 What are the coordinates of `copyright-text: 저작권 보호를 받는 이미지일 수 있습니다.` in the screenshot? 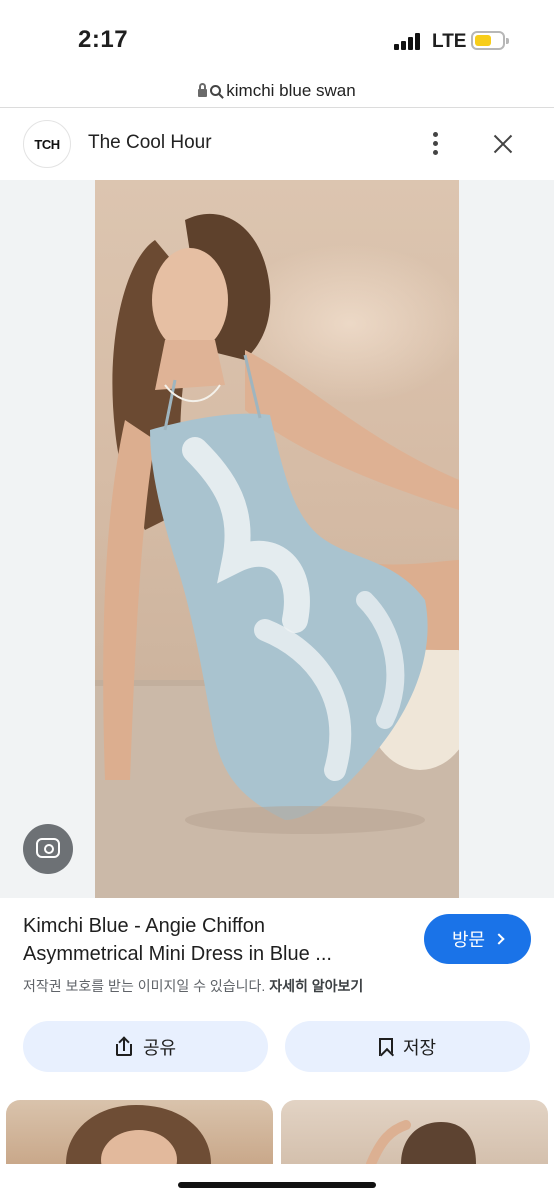 It's located at (144, 986).